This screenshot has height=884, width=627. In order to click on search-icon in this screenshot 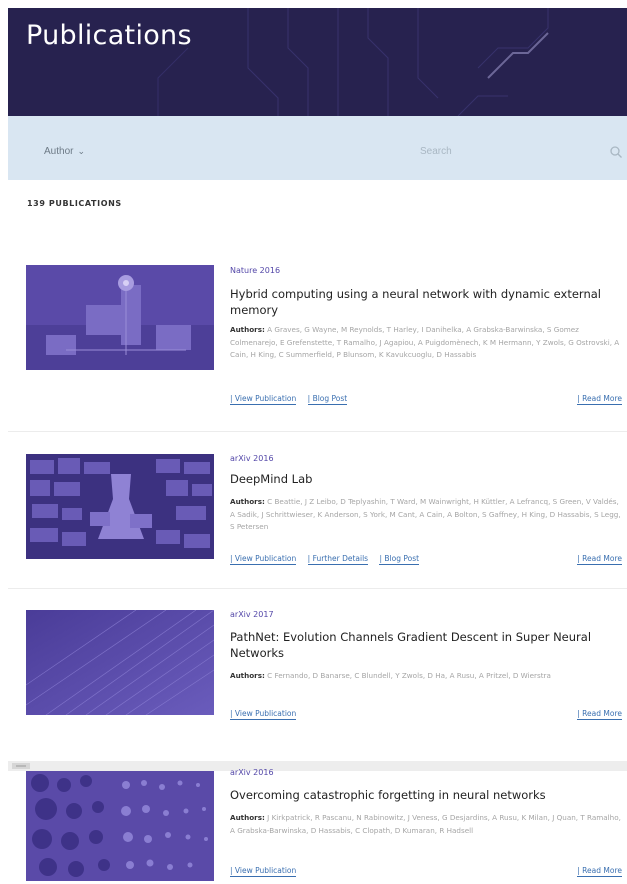, I will do `click(616, 152)`.